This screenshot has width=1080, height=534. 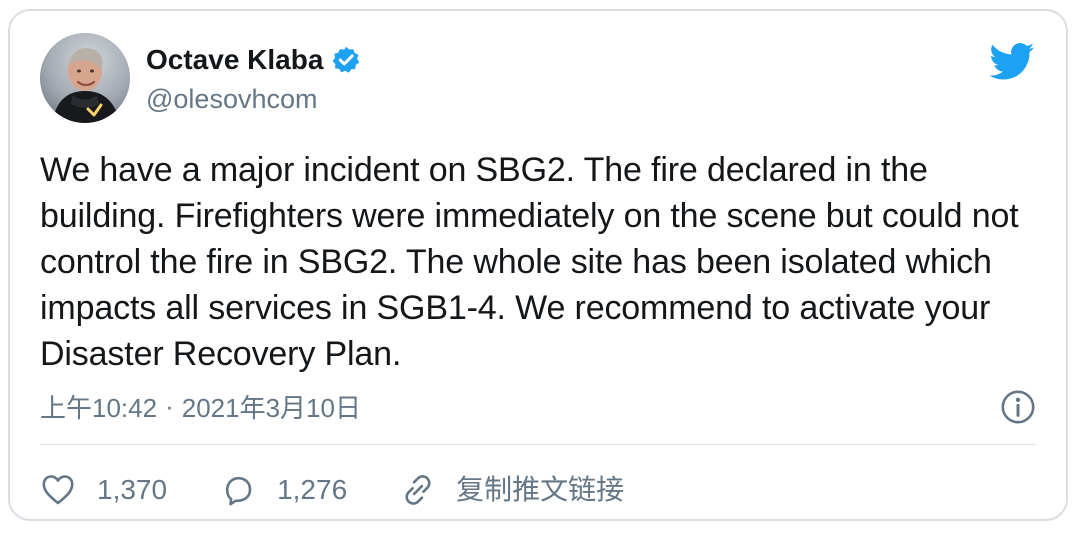 I want to click on tweet-actions: 1,370 1,276 复制推文链接, so click(x=332, y=490).